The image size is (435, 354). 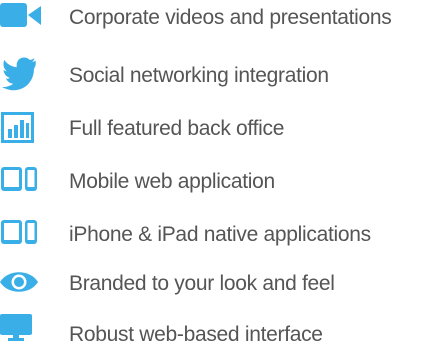 What do you see at coordinates (21, 75) in the screenshot?
I see `twitter-bird-icon` at bounding box center [21, 75].